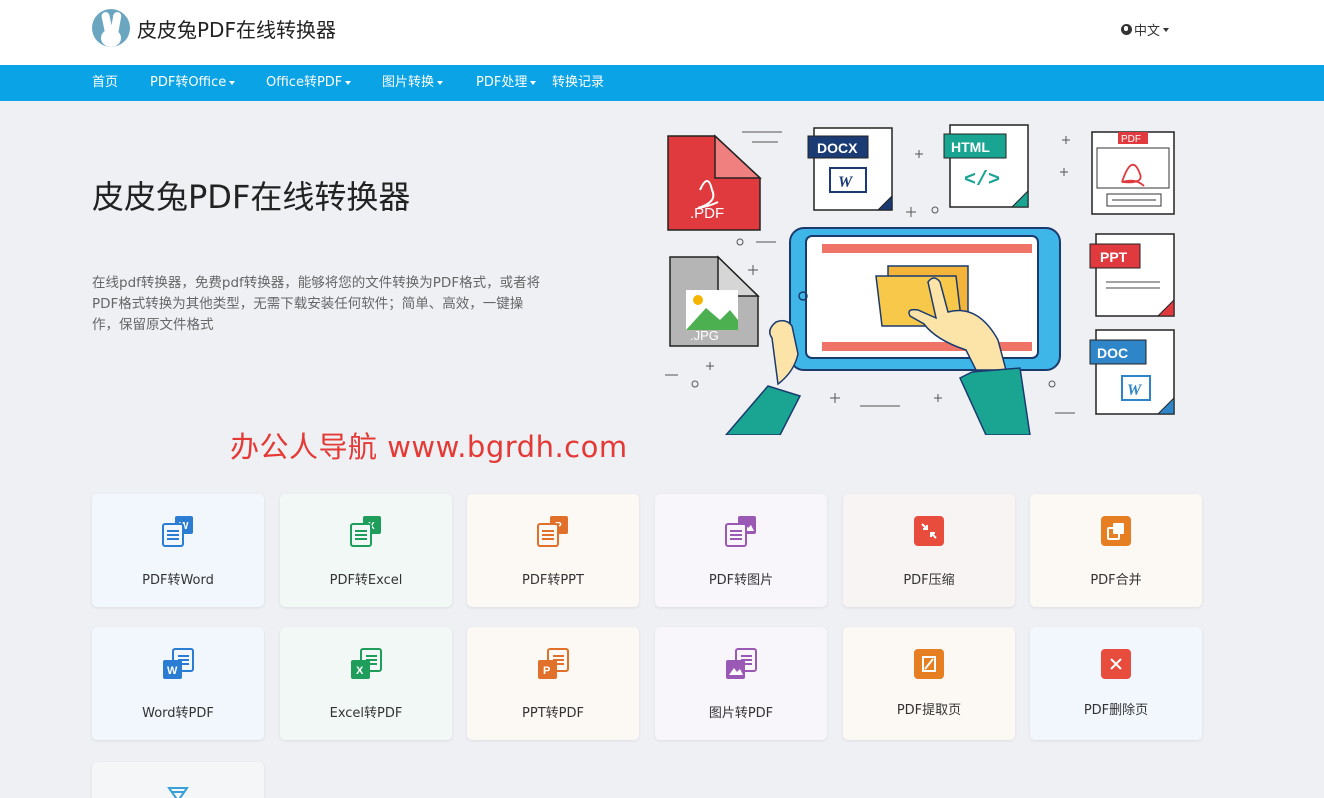  What do you see at coordinates (1116, 664) in the screenshot?
I see `pdf-delete-icon` at bounding box center [1116, 664].